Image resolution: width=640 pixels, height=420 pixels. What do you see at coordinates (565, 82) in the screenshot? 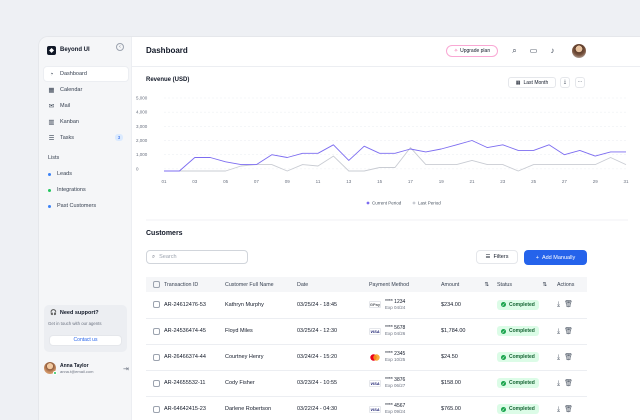
I see `download-button: ⤓` at bounding box center [565, 82].